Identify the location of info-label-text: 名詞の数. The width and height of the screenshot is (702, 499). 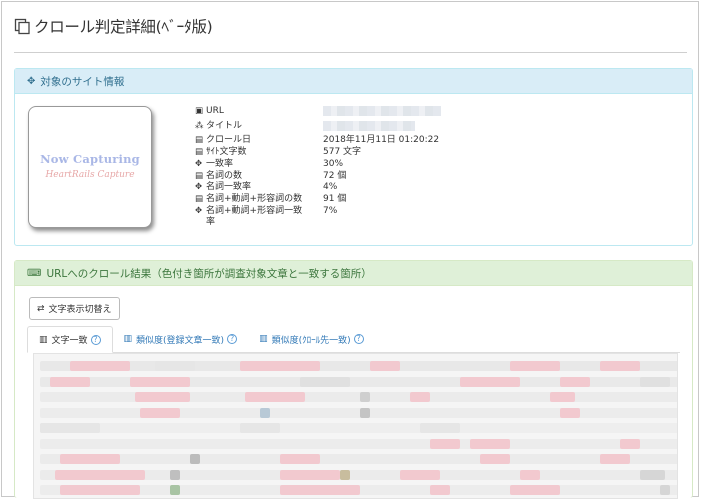
(224, 175).